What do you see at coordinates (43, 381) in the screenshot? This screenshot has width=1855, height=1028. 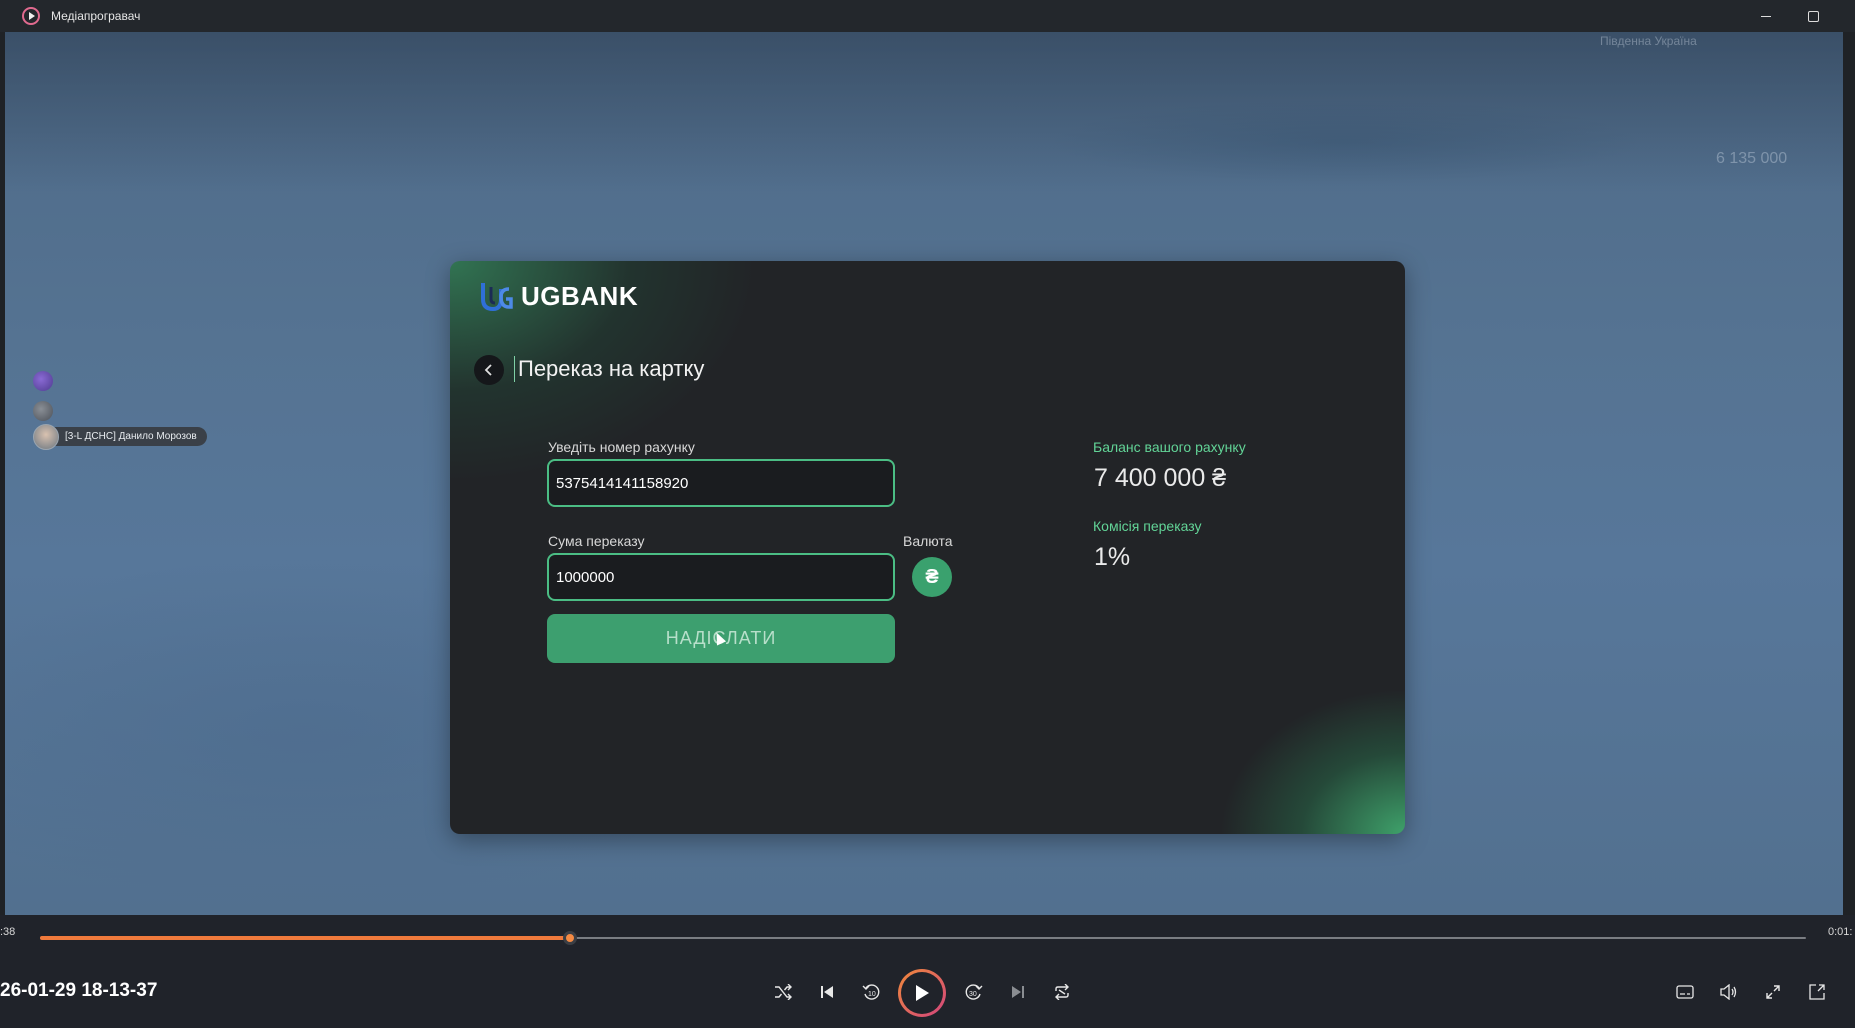 I see `player-orb-purple` at bounding box center [43, 381].